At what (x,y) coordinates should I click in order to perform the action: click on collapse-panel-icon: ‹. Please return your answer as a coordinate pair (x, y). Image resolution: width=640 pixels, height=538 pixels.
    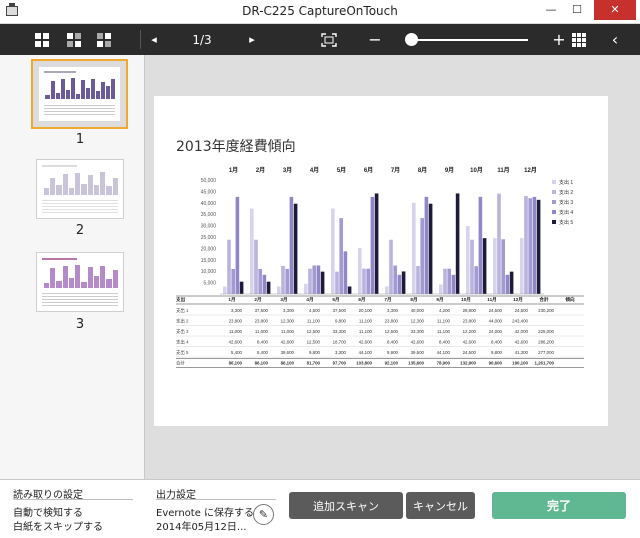
    Looking at the image, I should click on (615, 39).